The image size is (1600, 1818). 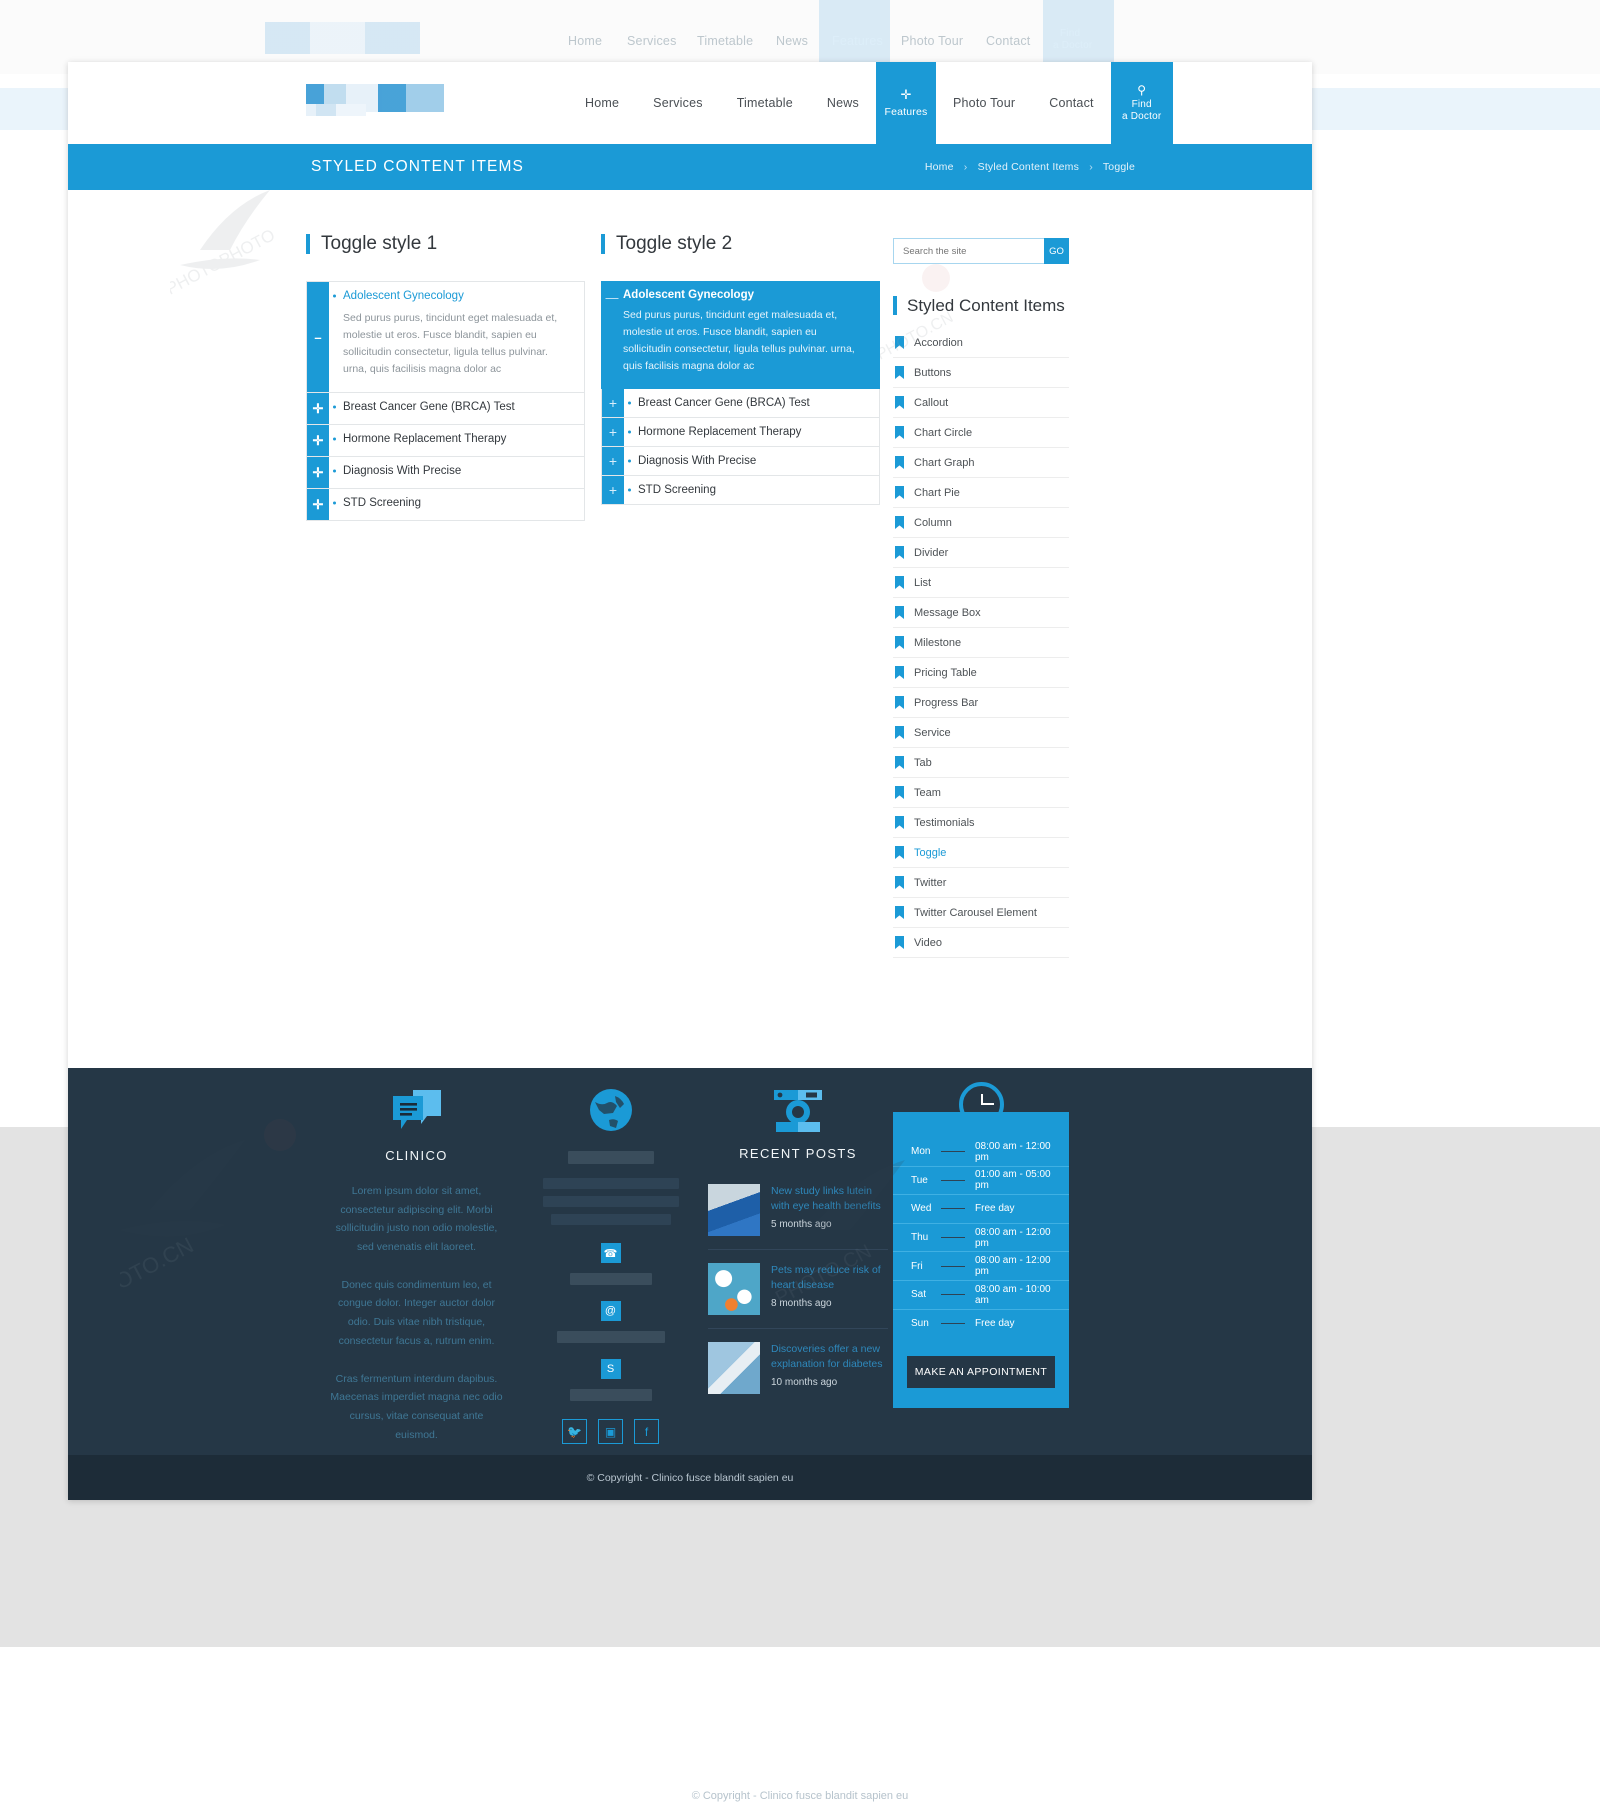 I want to click on sidebar-item-chart-pie: Chart Pie, so click(x=981, y=492).